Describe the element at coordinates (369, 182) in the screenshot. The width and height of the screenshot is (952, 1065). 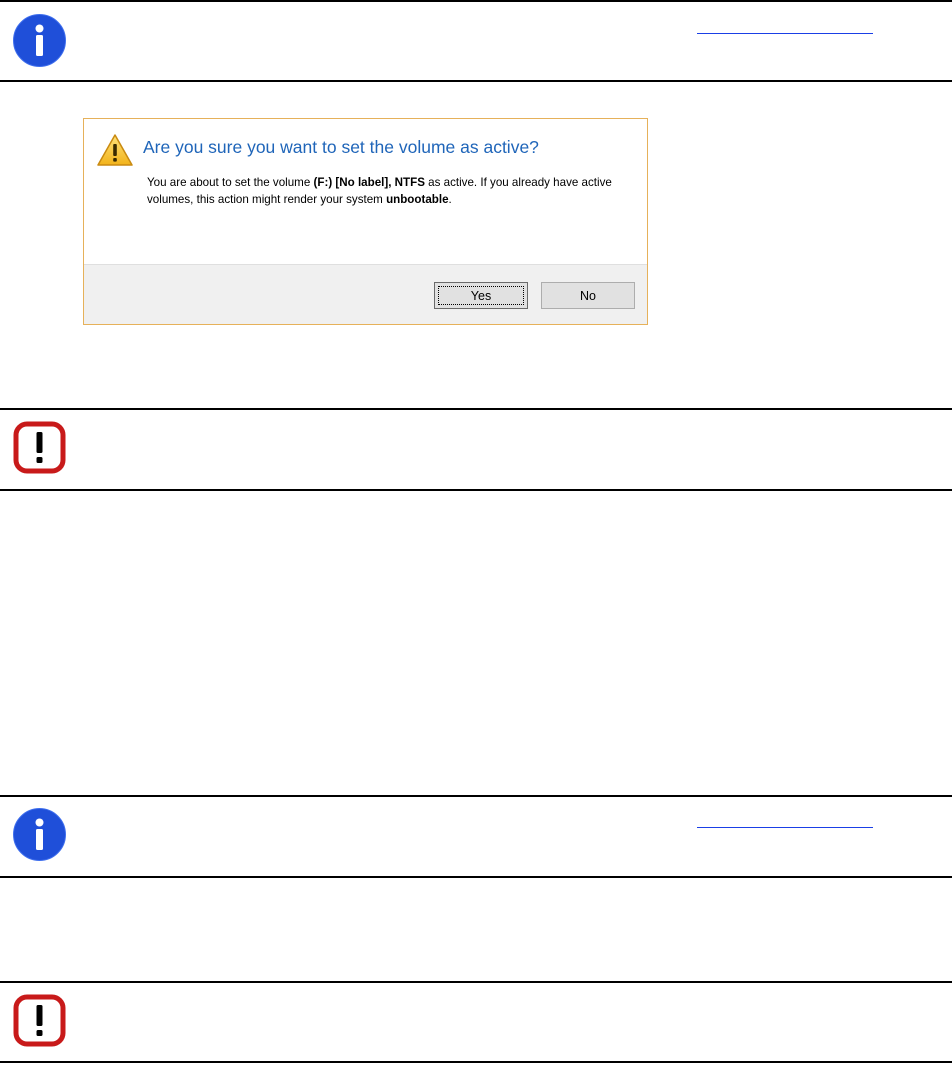
I see `volume-name: (F:) [No label], NTFS` at that location.